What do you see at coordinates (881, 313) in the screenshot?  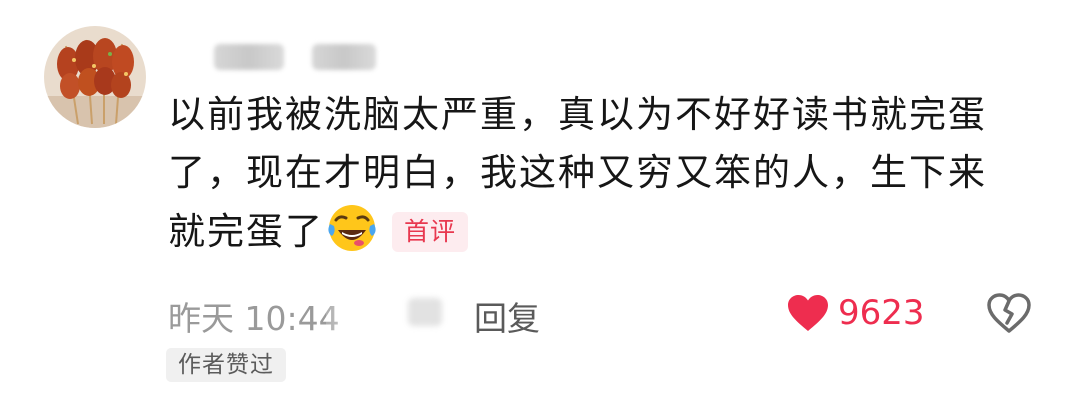 I see `like-count: 9623` at bounding box center [881, 313].